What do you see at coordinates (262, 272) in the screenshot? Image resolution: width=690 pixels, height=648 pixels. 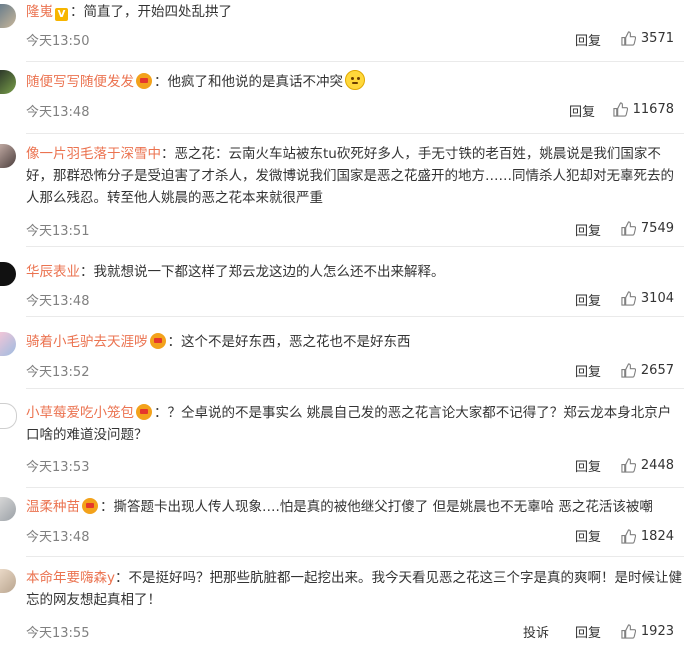 I see `comment-text: ：我就想说一下都这样了郑云龙这边的人怎么还不出来解释。` at bounding box center [262, 272].